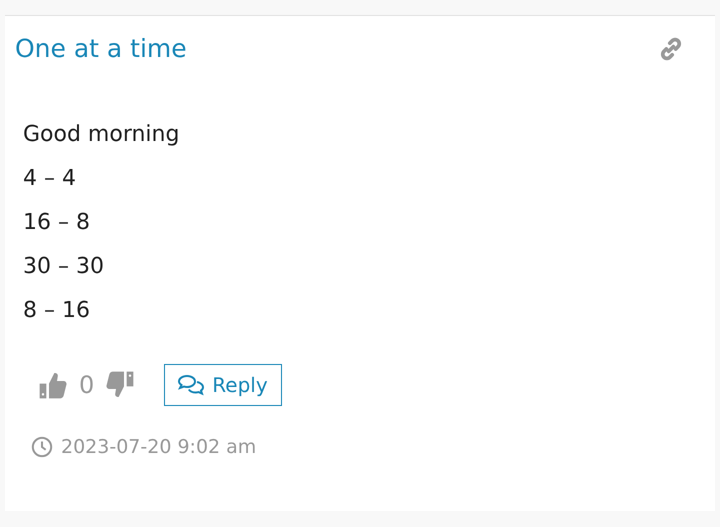 The image size is (720, 527). What do you see at coordinates (86, 385) in the screenshot?
I see `vote-count: 0` at bounding box center [86, 385].